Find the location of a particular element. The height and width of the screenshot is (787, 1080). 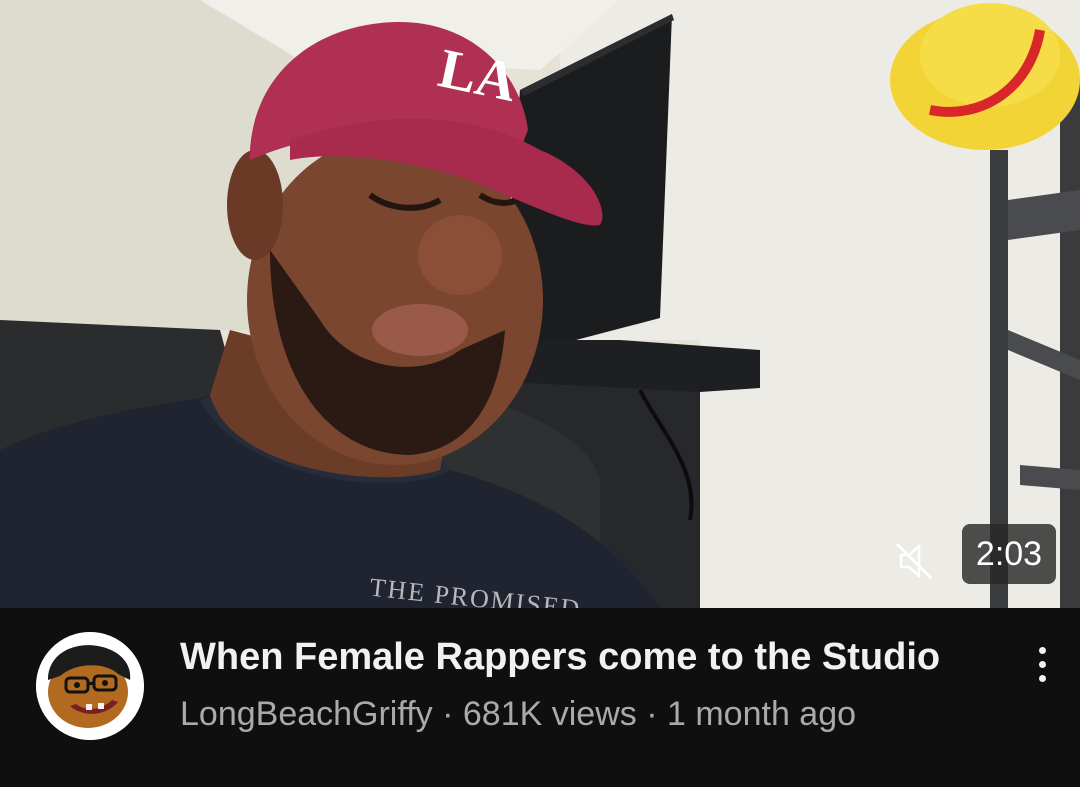

video-title: When Female Rappers come to the Studio is located at coordinates (590, 657).